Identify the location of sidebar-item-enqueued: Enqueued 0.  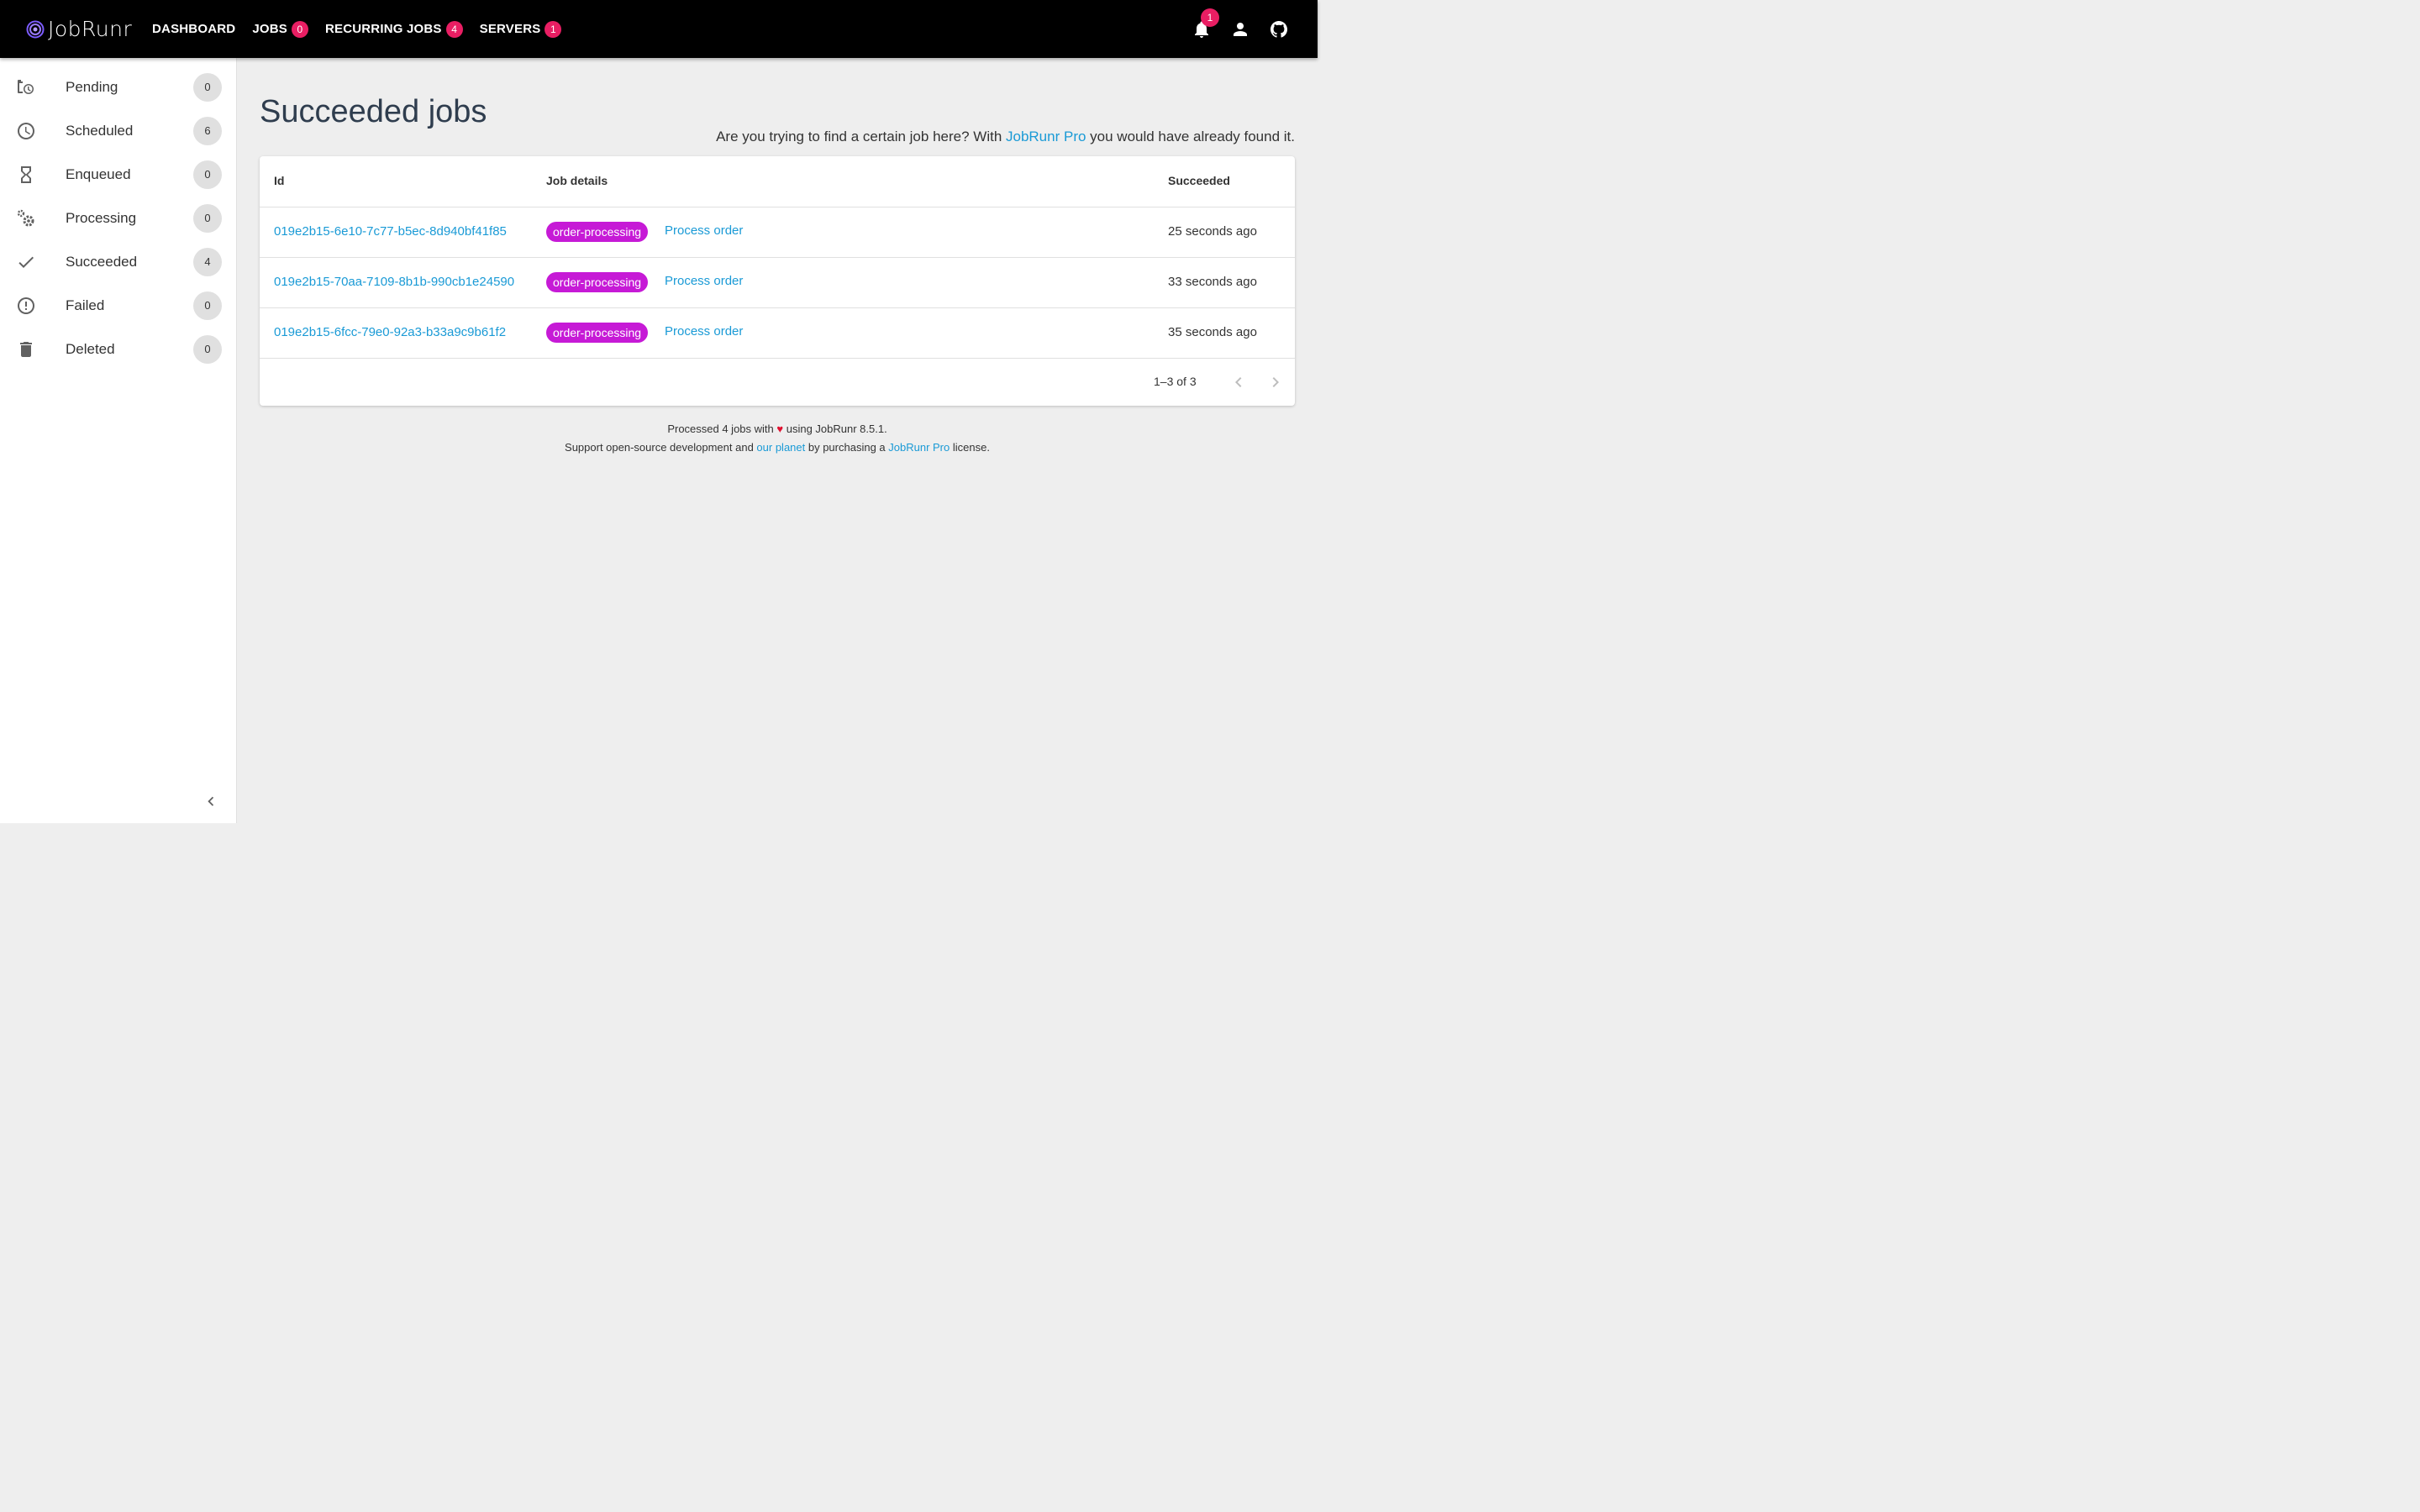
(118, 175).